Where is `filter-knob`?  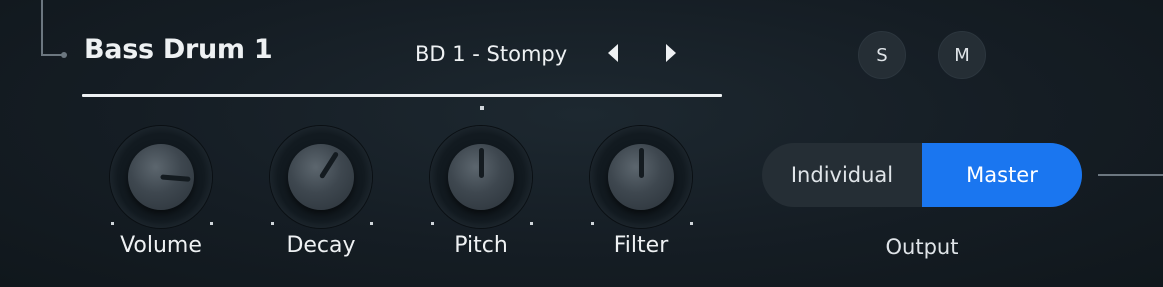
filter-knob is located at coordinates (641, 177).